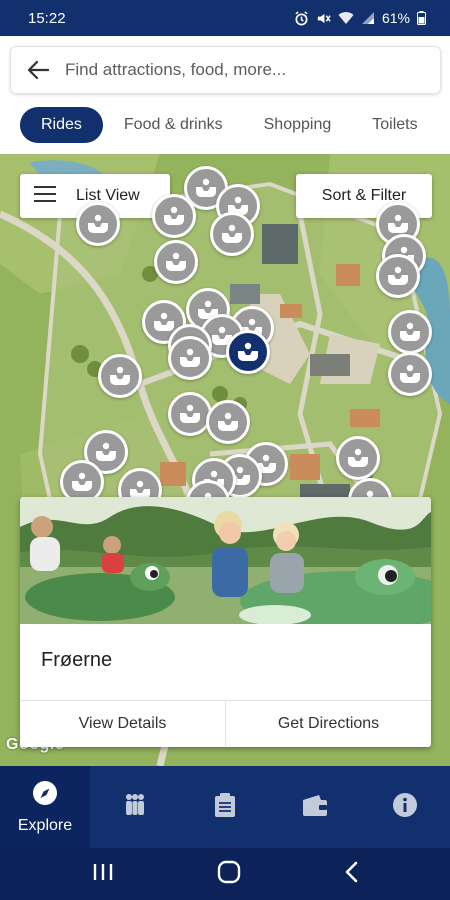  I want to click on tab-shopping: Shopping, so click(298, 125).